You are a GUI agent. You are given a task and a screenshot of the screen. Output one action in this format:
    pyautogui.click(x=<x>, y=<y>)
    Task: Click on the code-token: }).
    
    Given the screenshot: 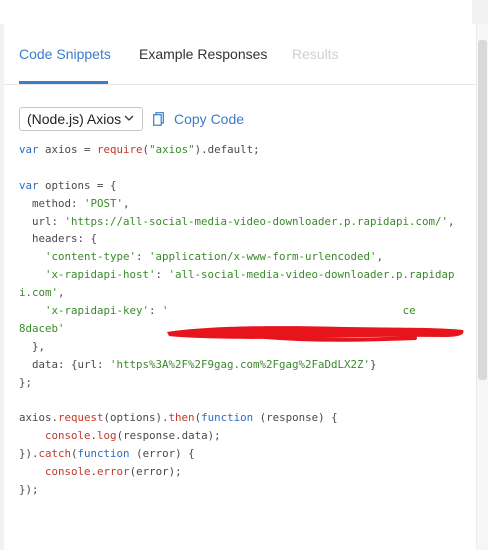 What is the action you would take?
    pyautogui.click(x=29, y=454)
    